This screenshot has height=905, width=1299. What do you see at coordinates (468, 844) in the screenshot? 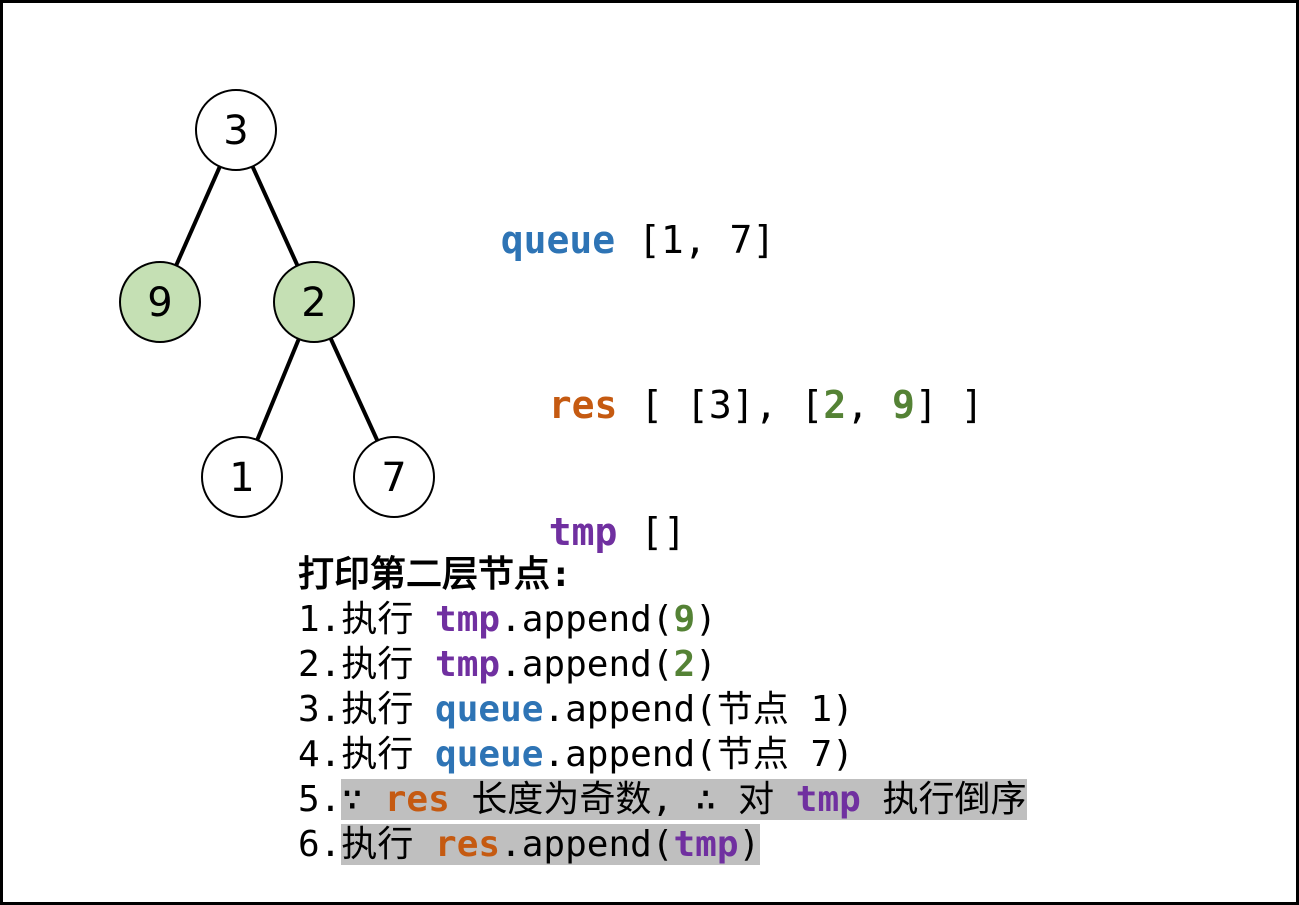
I see `step-6-obj: res` at bounding box center [468, 844].